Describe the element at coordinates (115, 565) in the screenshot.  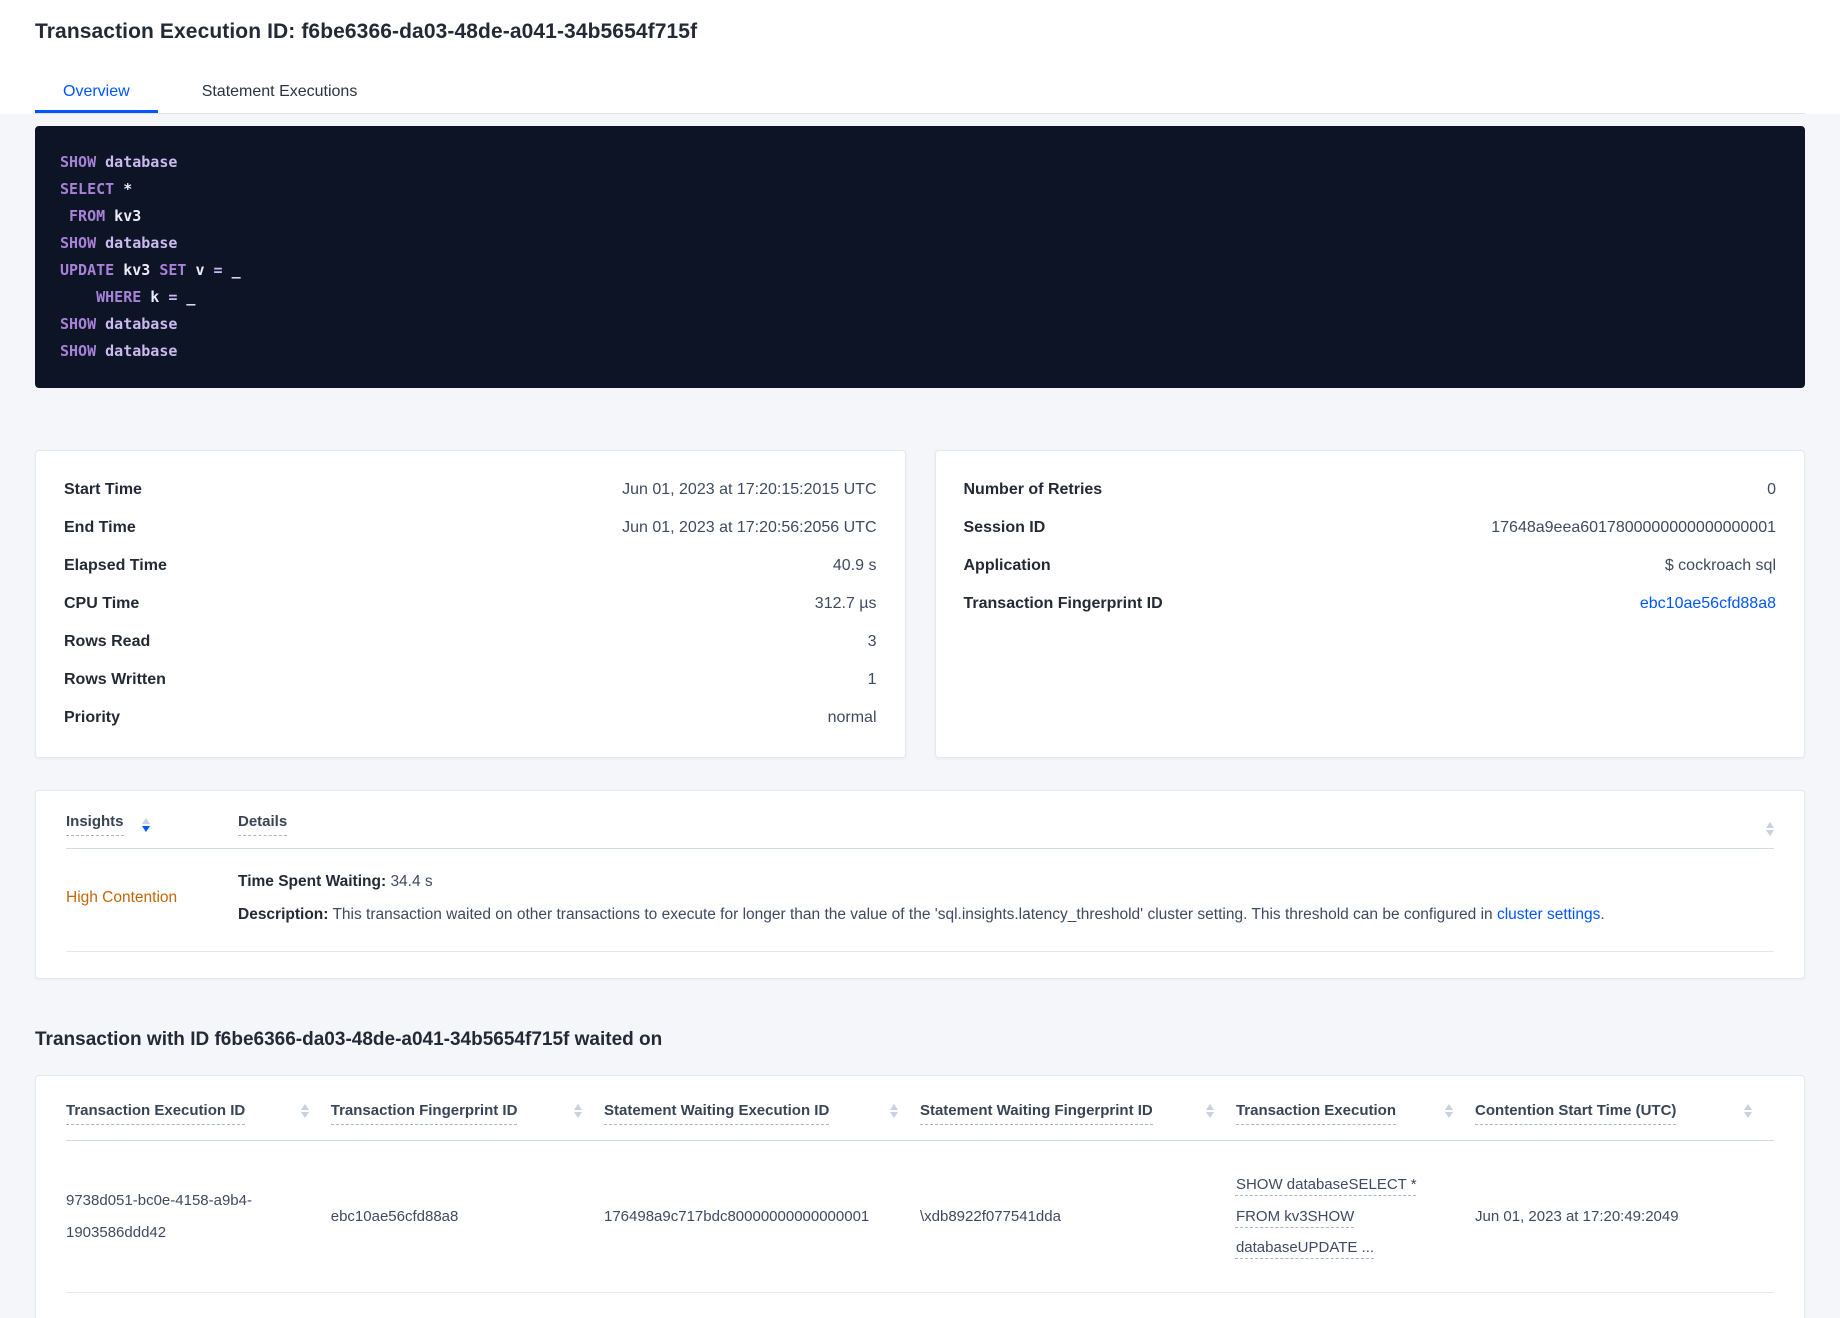
I see `detail-label: Elapsed Time` at that location.